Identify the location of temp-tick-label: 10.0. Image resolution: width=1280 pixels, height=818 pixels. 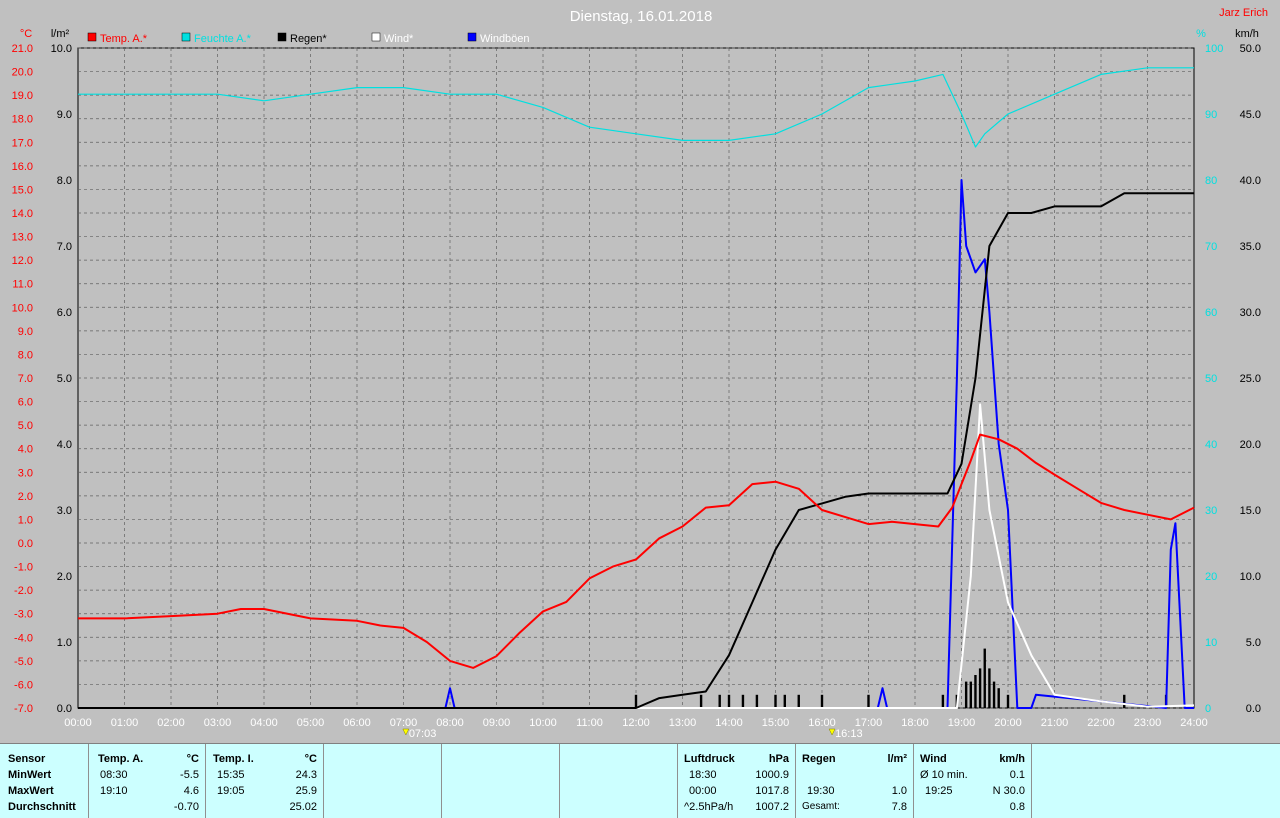
(22, 308).